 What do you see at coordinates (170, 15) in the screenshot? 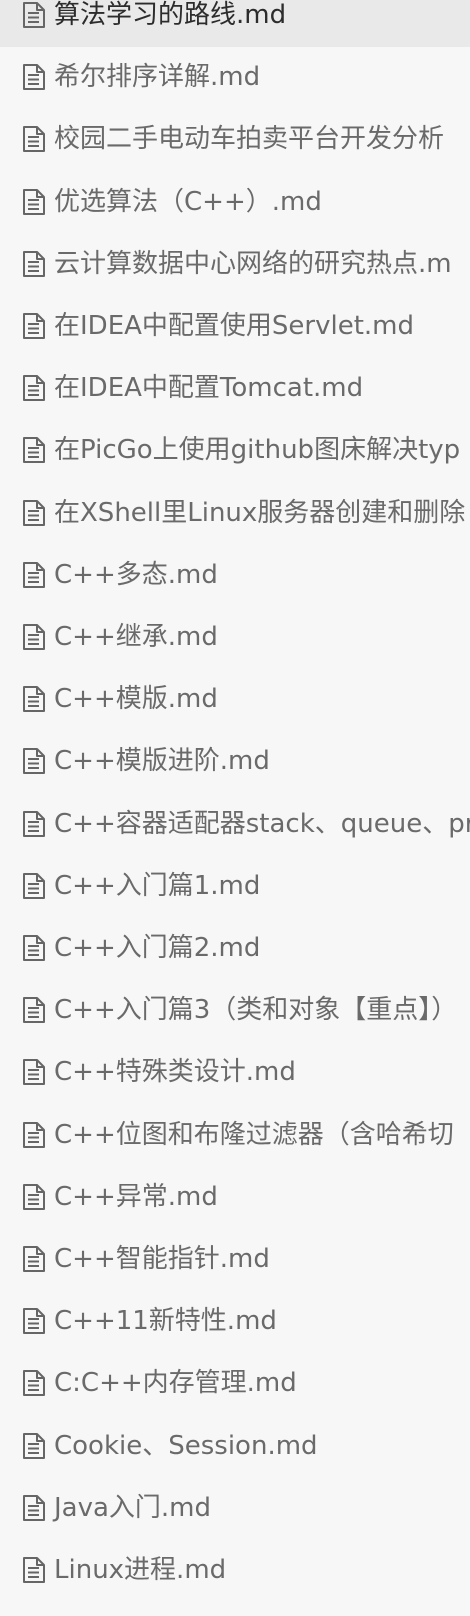
I see `file-item-label: 算法学习的路线.md` at bounding box center [170, 15].